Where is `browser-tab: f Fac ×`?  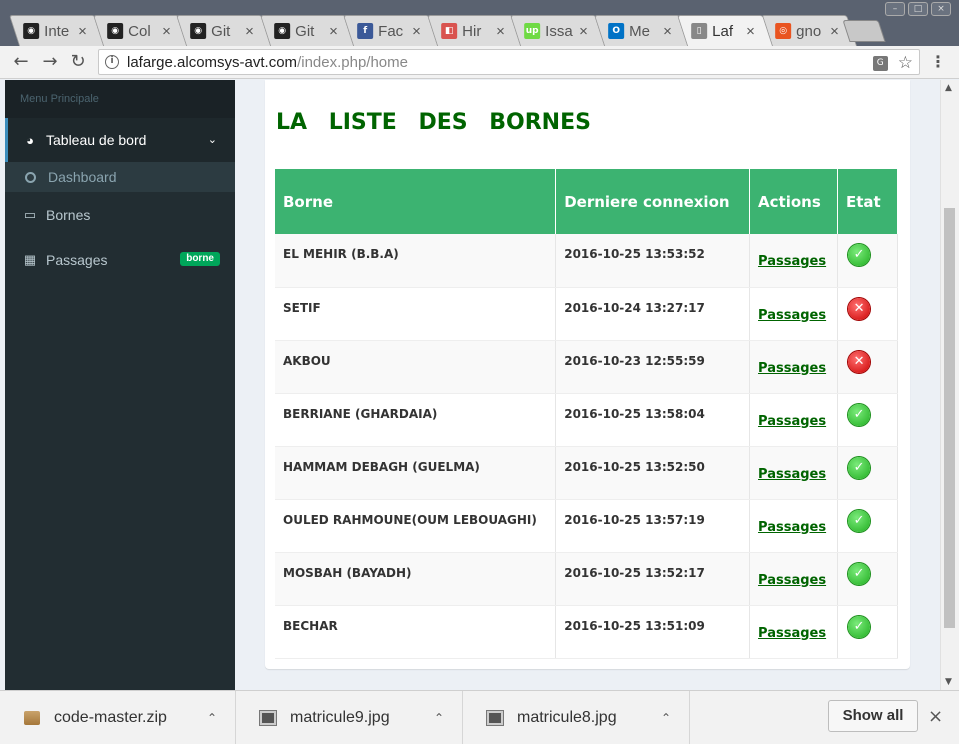 browser-tab: f Fac × is located at coordinates (391, 30).